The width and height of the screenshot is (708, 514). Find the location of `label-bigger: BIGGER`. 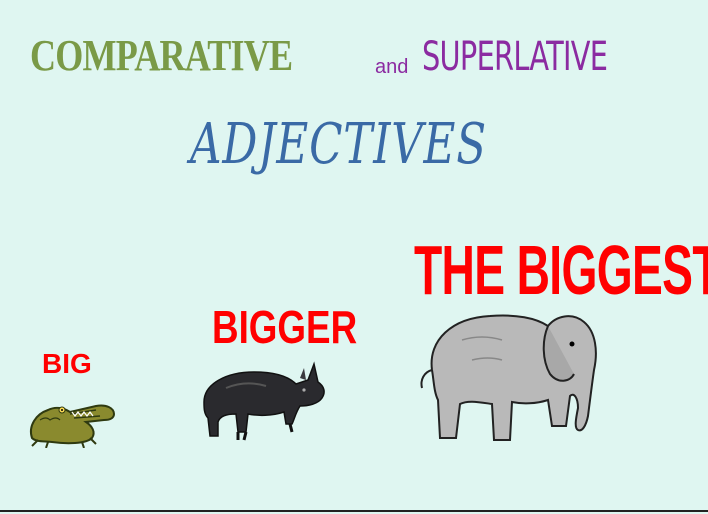

label-bigger: BIGGER is located at coordinates (285, 327).